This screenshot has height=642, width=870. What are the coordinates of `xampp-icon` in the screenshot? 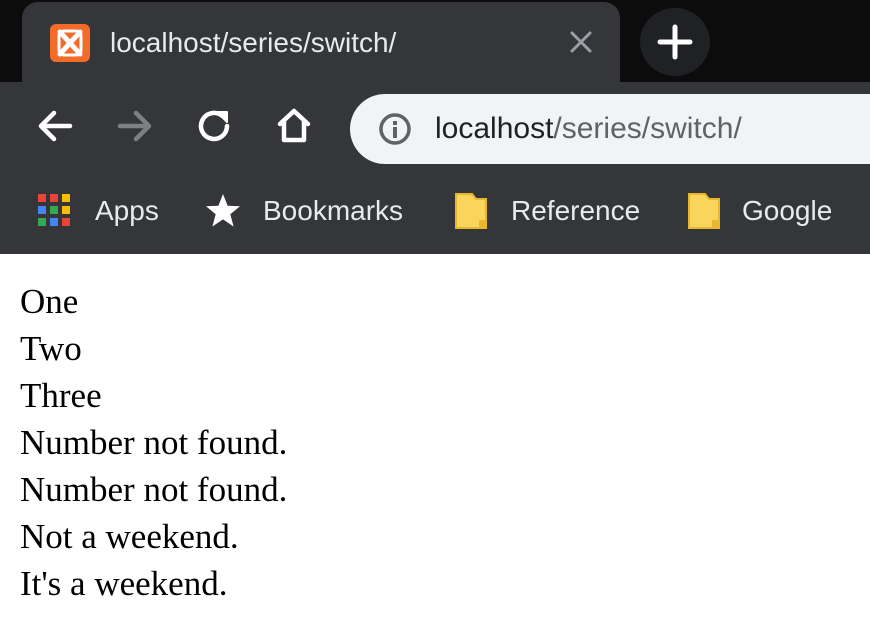 It's located at (70, 43).